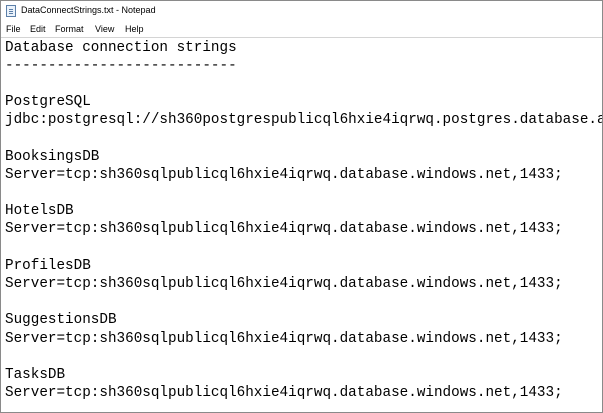 This screenshot has height=413, width=603. What do you see at coordinates (48, 102) in the screenshot?
I see `text-line: PostgreSQL` at bounding box center [48, 102].